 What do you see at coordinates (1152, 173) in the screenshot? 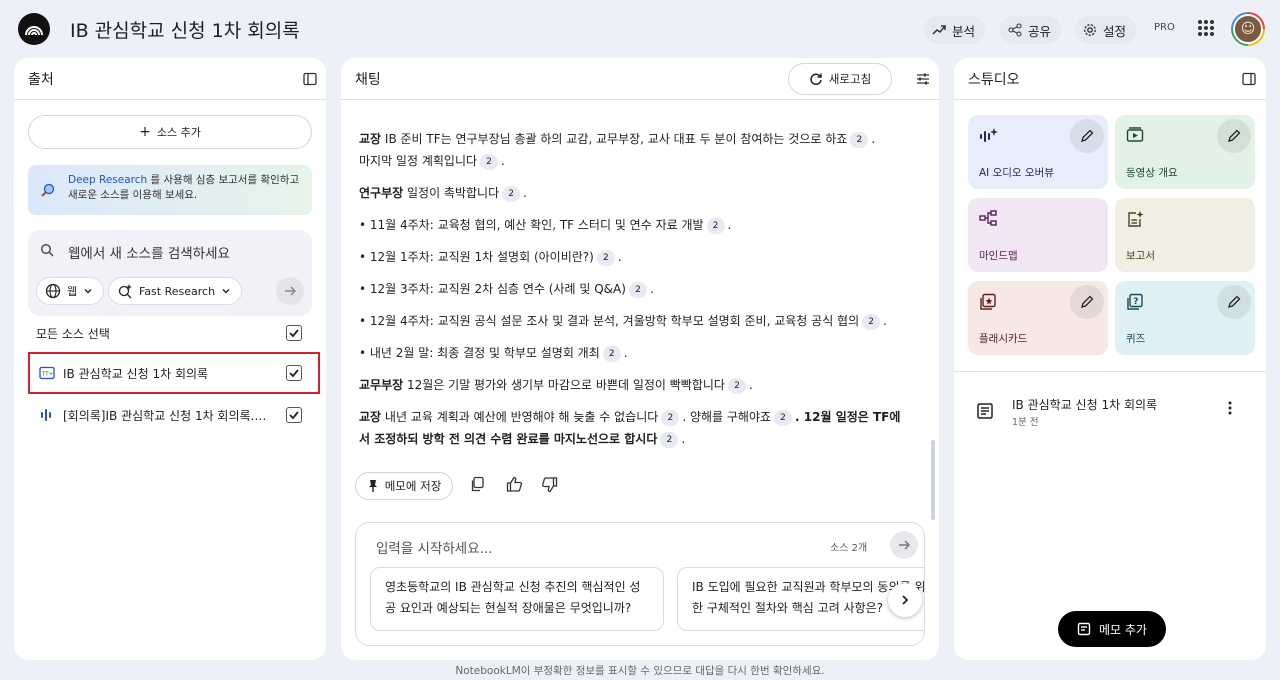
I see `studio-tile-label: 동영상 개요` at bounding box center [1152, 173].